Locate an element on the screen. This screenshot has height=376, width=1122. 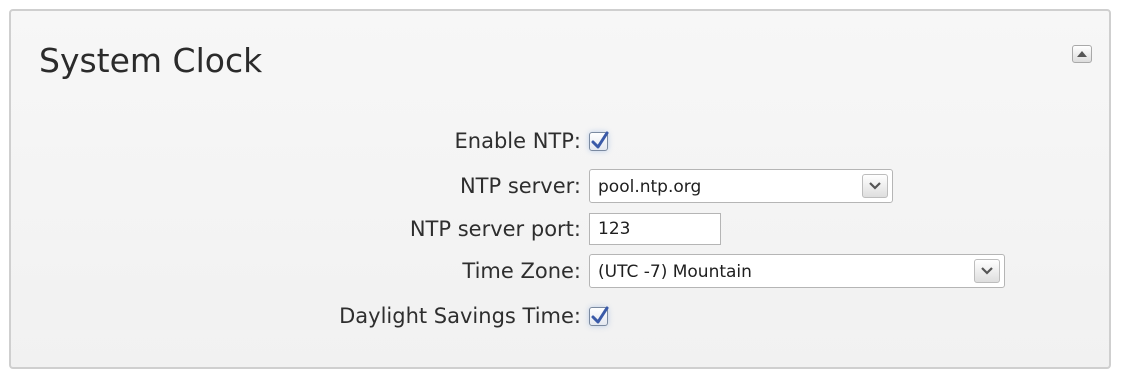
daylight-savings-label: Daylight Savings Time: is located at coordinates (460, 316).